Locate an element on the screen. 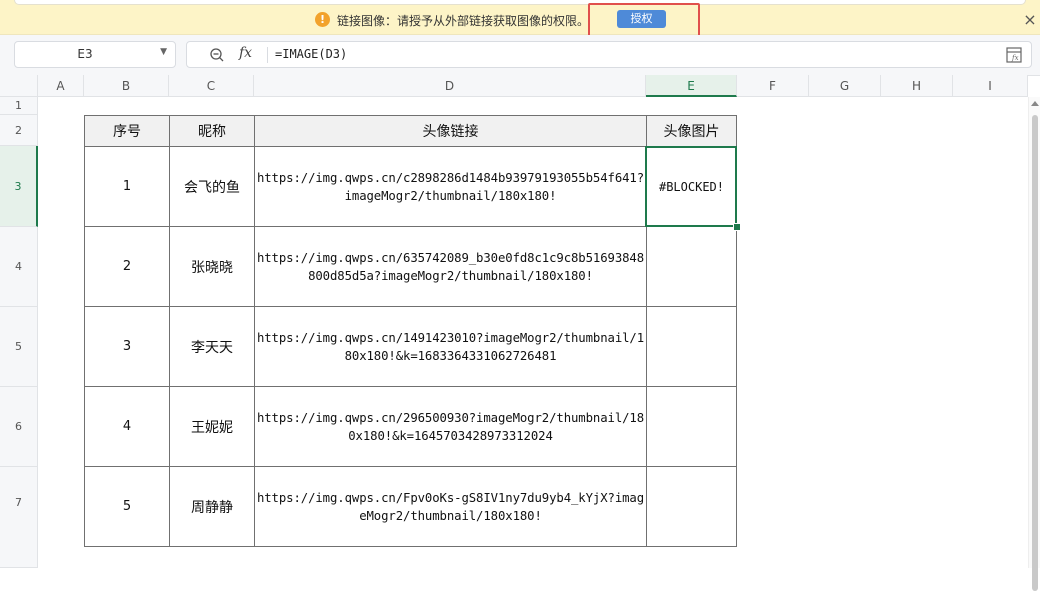 The width and height of the screenshot is (1040, 591). column-header-i: I is located at coordinates (990, 86).